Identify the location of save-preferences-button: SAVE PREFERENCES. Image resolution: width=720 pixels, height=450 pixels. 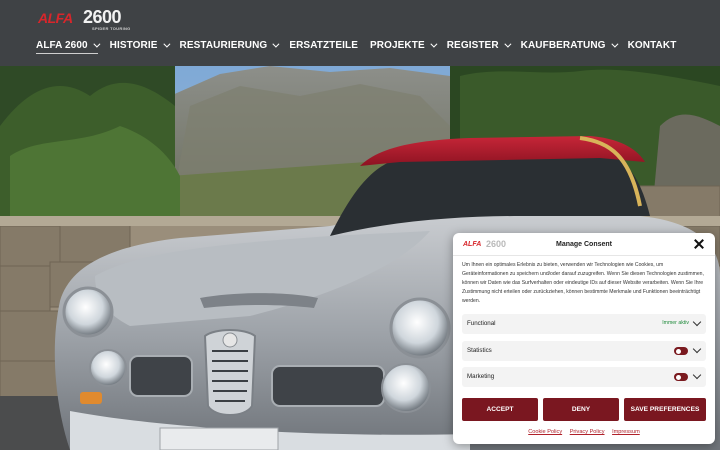
(665, 409).